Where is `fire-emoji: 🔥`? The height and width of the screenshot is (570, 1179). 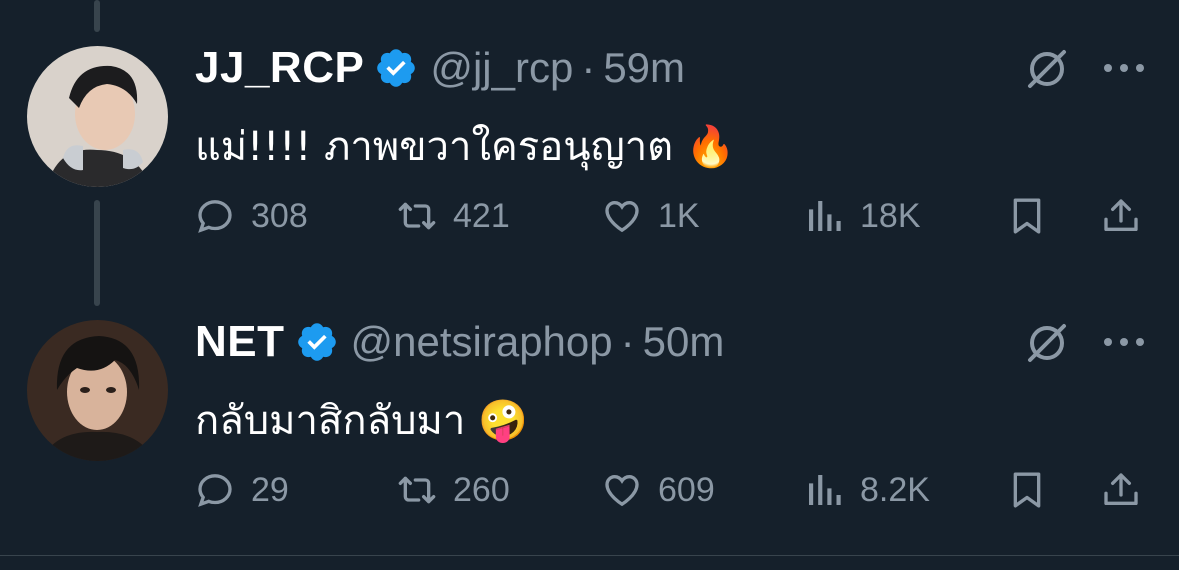
fire-emoji: 🔥 is located at coordinates (710, 147).